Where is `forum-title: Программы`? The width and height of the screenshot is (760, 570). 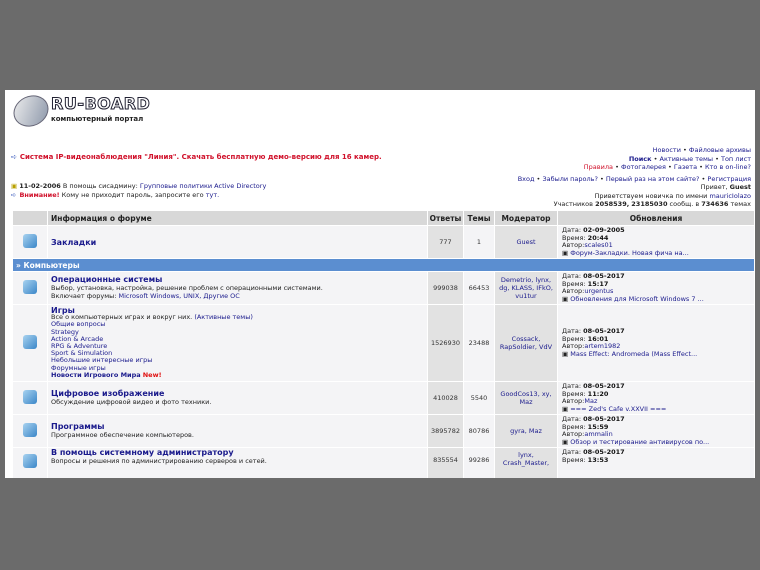
forum-title: Программы is located at coordinates (78, 426).